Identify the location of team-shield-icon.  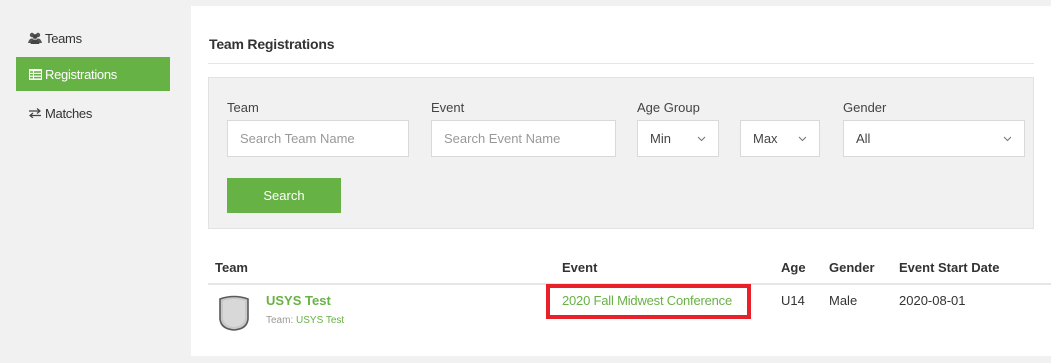
(234, 313).